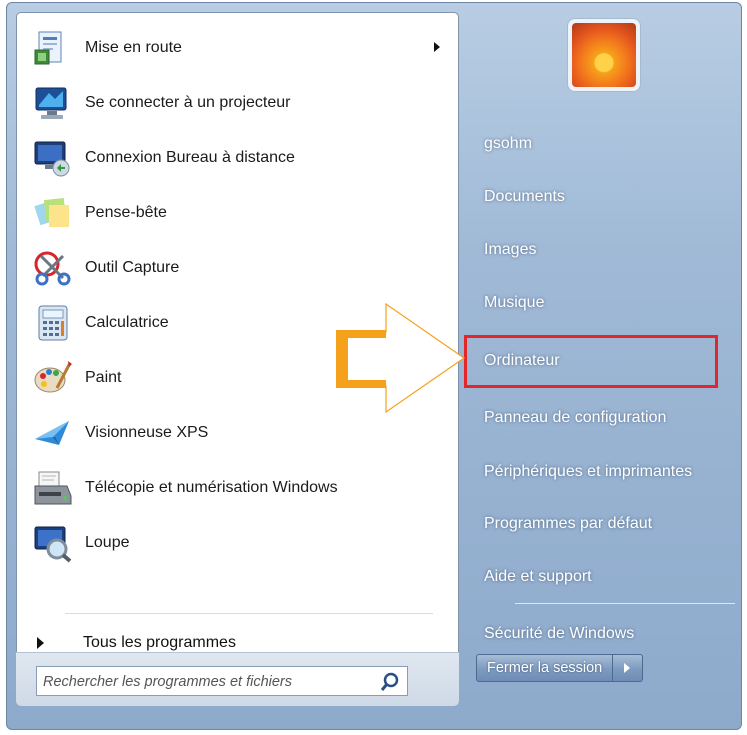 The height and width of the screenshot is (735, 747). I want to click on xps-viewer-icon, so click(52, 433).